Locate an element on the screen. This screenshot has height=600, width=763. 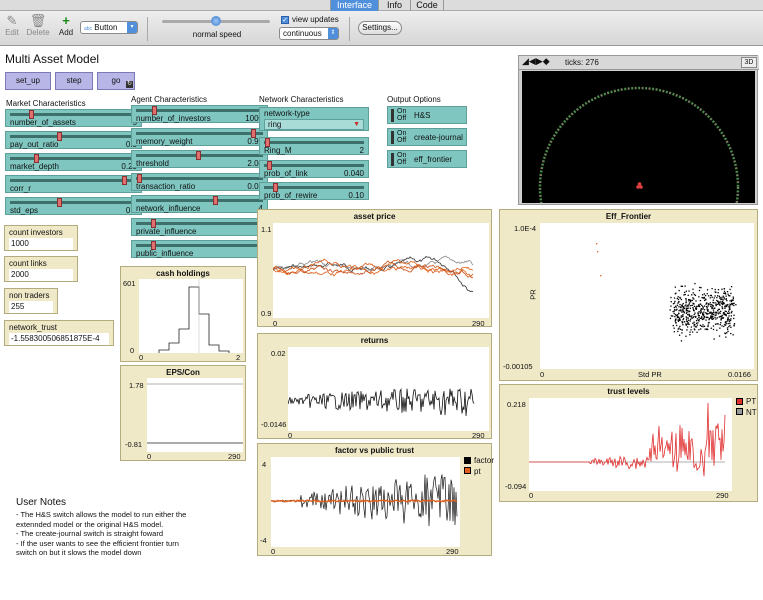
add-button: + Add is located at coordinates (66, 25).